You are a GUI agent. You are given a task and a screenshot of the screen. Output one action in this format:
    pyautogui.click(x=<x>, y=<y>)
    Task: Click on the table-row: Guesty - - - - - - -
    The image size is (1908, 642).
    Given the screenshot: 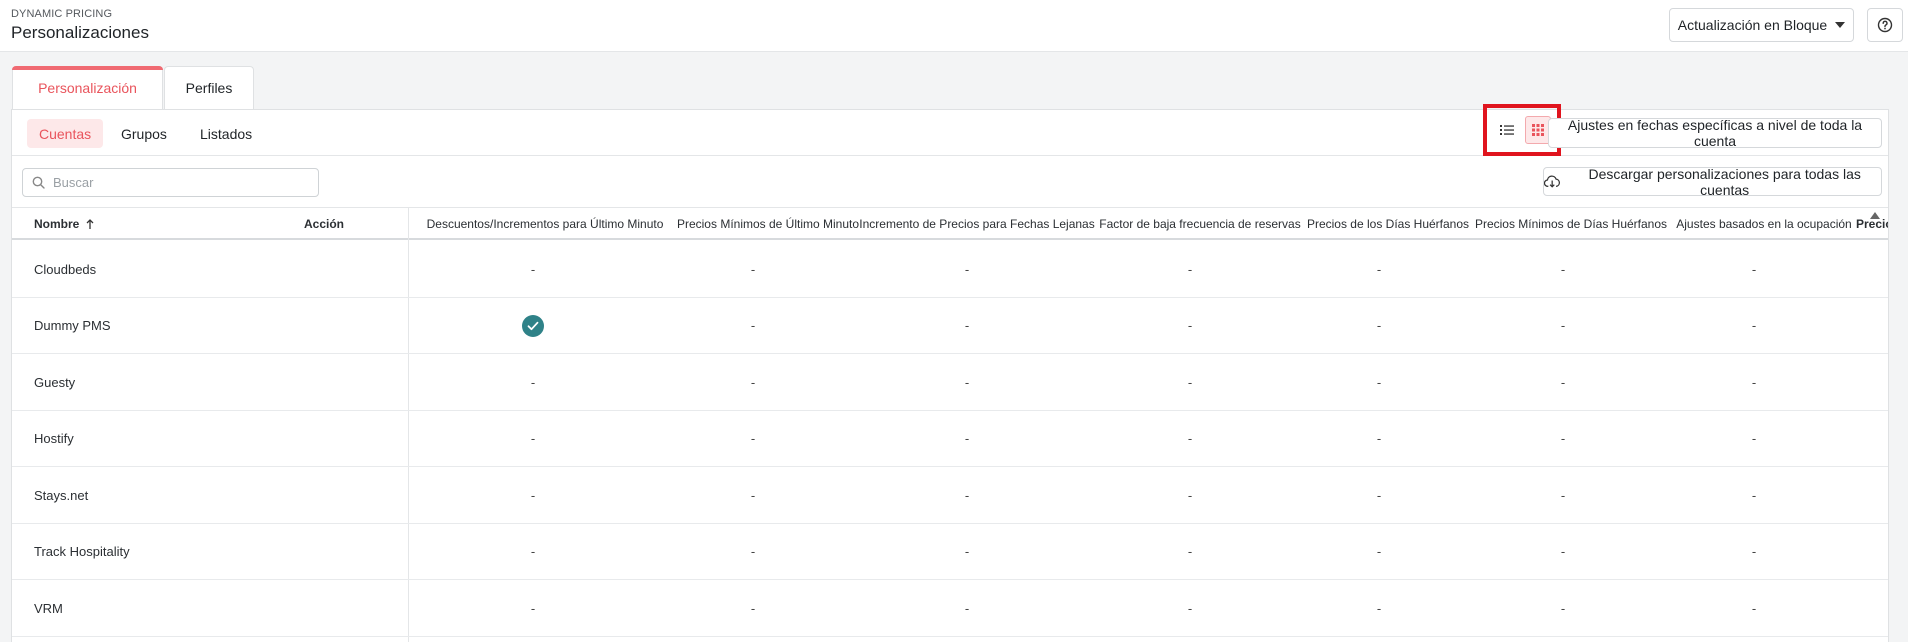 What is the action you would take?
    pyautogui.click(x=950, y=382)
    